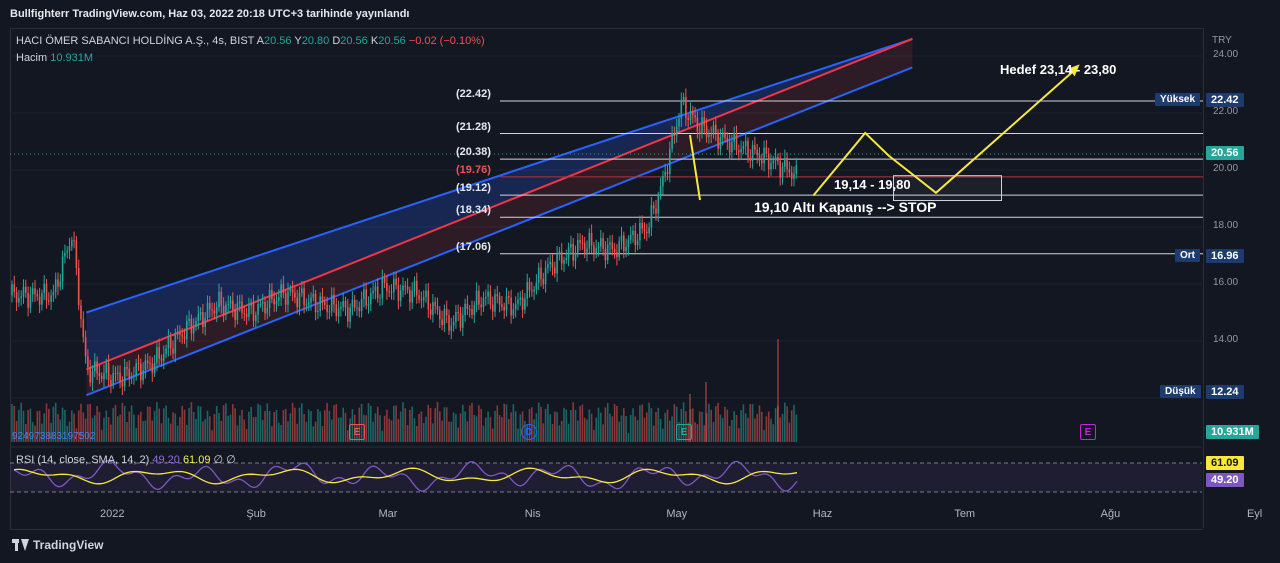 Image resolution: width=1280 pixels, height=563 pixels. I want to click on zone-annotation: 19,14 - 19,80, so click(872, 184).